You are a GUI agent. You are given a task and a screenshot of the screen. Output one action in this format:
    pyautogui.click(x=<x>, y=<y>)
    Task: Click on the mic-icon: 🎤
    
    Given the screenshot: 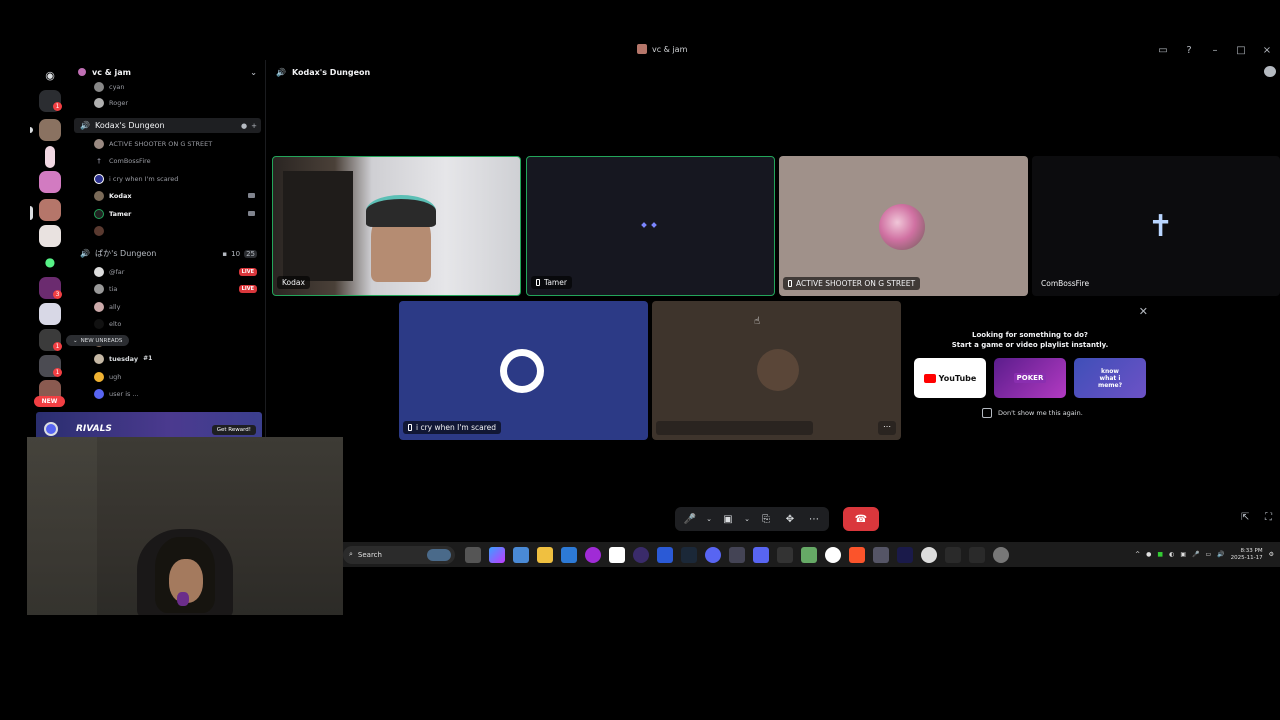 What is the action you would take?
    pyautogui.click(x=1195, y=554)
    